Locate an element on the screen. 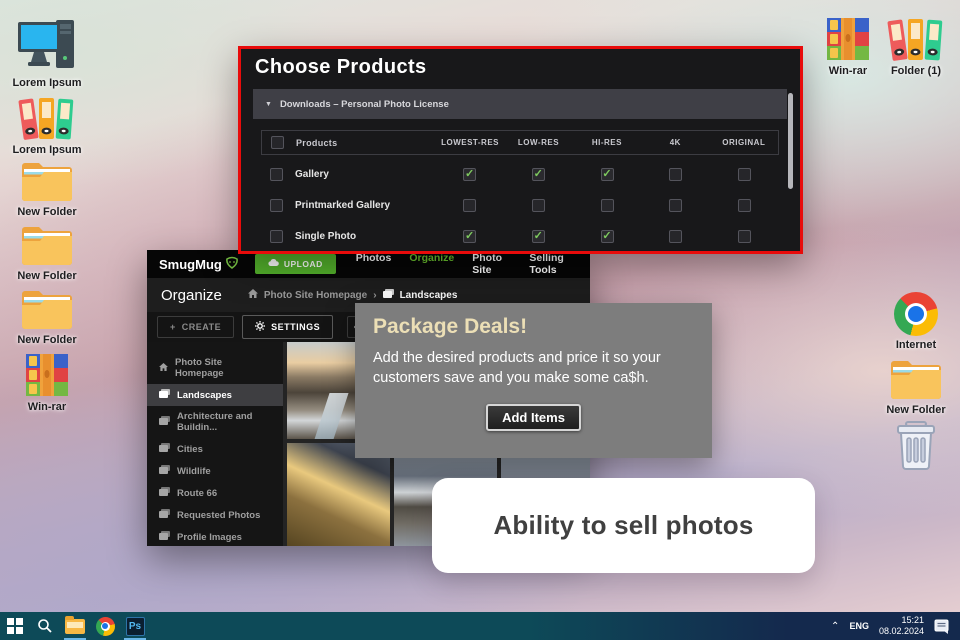 The height and width of the screenshot is (640, 960). folder-icon is located at coordinates (47, 245).